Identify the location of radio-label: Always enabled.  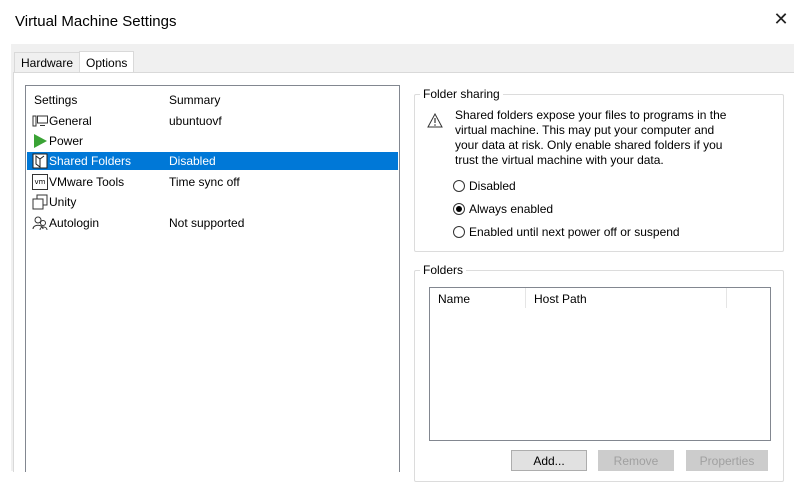
(511, 209).